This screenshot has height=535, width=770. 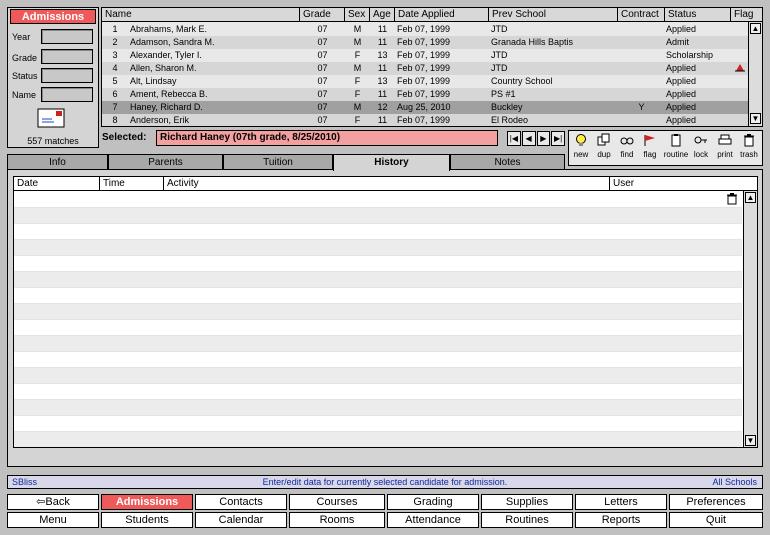 I want to click on status-filter-field, so click(x=67, y=75).